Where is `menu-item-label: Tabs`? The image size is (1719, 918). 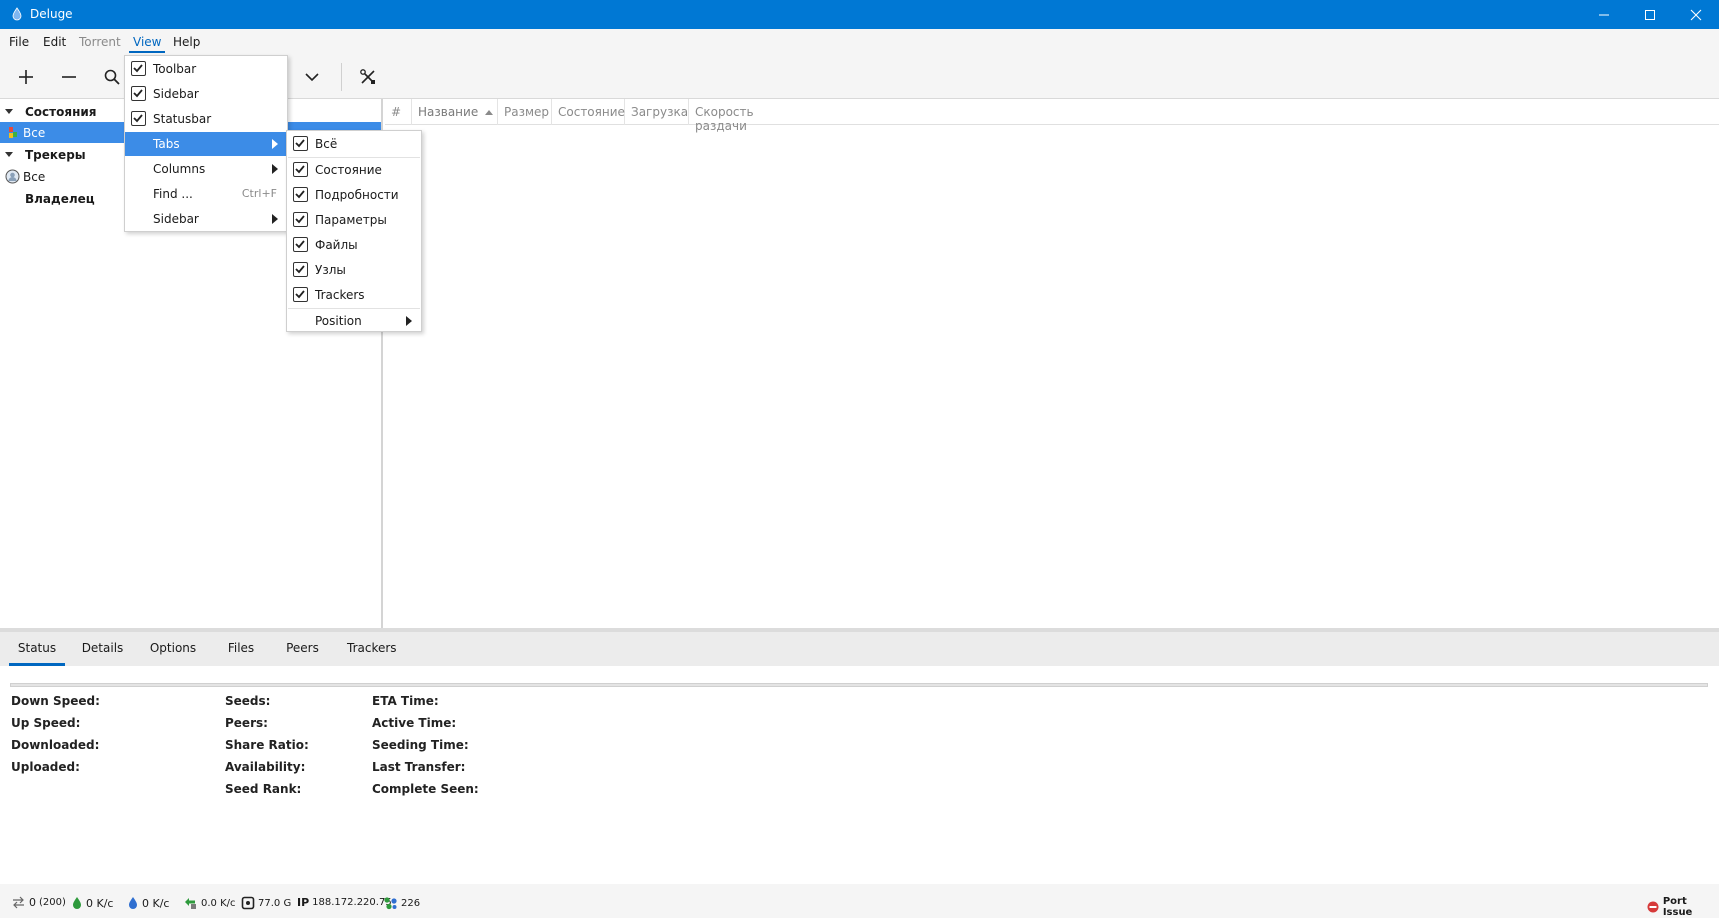
menu-item-label: Tabs is located at coordinates (166, 144).